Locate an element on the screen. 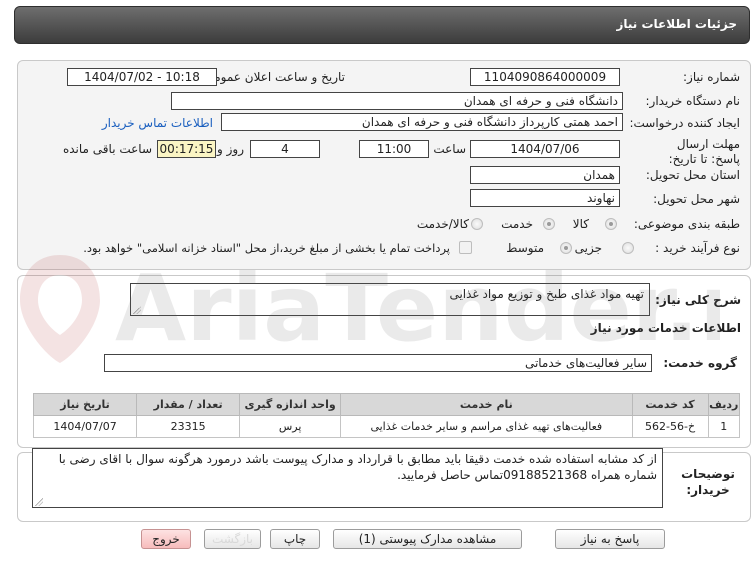  creator-label: ایجاد کننده درخواست: is located at coordinates (684, 123).